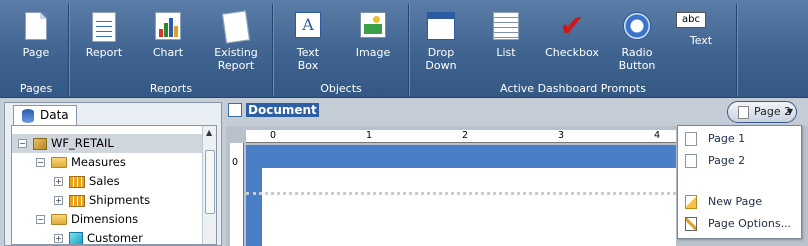 Image resolution: width=808 pixels, height=246 pixels. I want to click on checkbox-button-label: Checkbox, so click(572, 52).